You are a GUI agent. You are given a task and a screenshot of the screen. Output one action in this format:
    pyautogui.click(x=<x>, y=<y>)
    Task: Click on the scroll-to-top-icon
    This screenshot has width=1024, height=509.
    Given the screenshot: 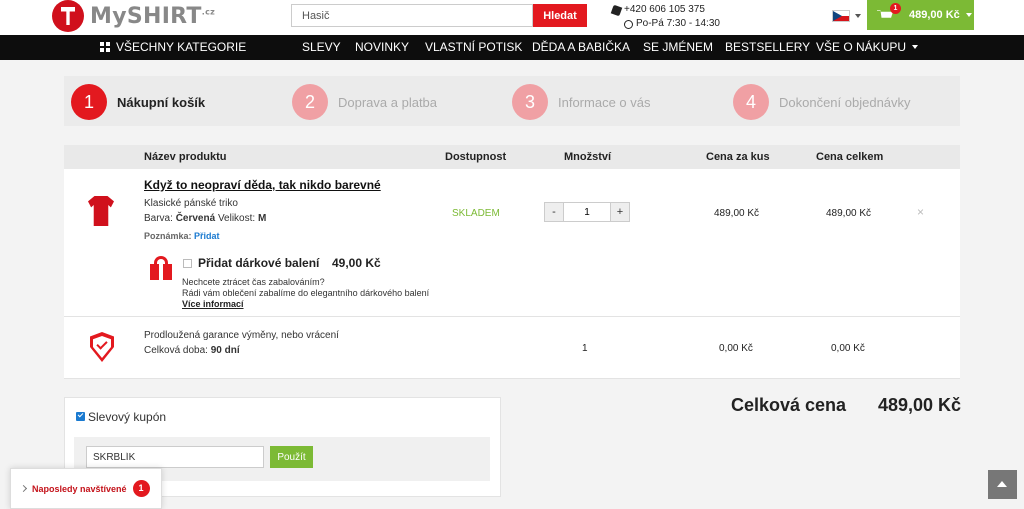 What is the action you would take?
    pyautogui.click(x=1002, y=484)
    